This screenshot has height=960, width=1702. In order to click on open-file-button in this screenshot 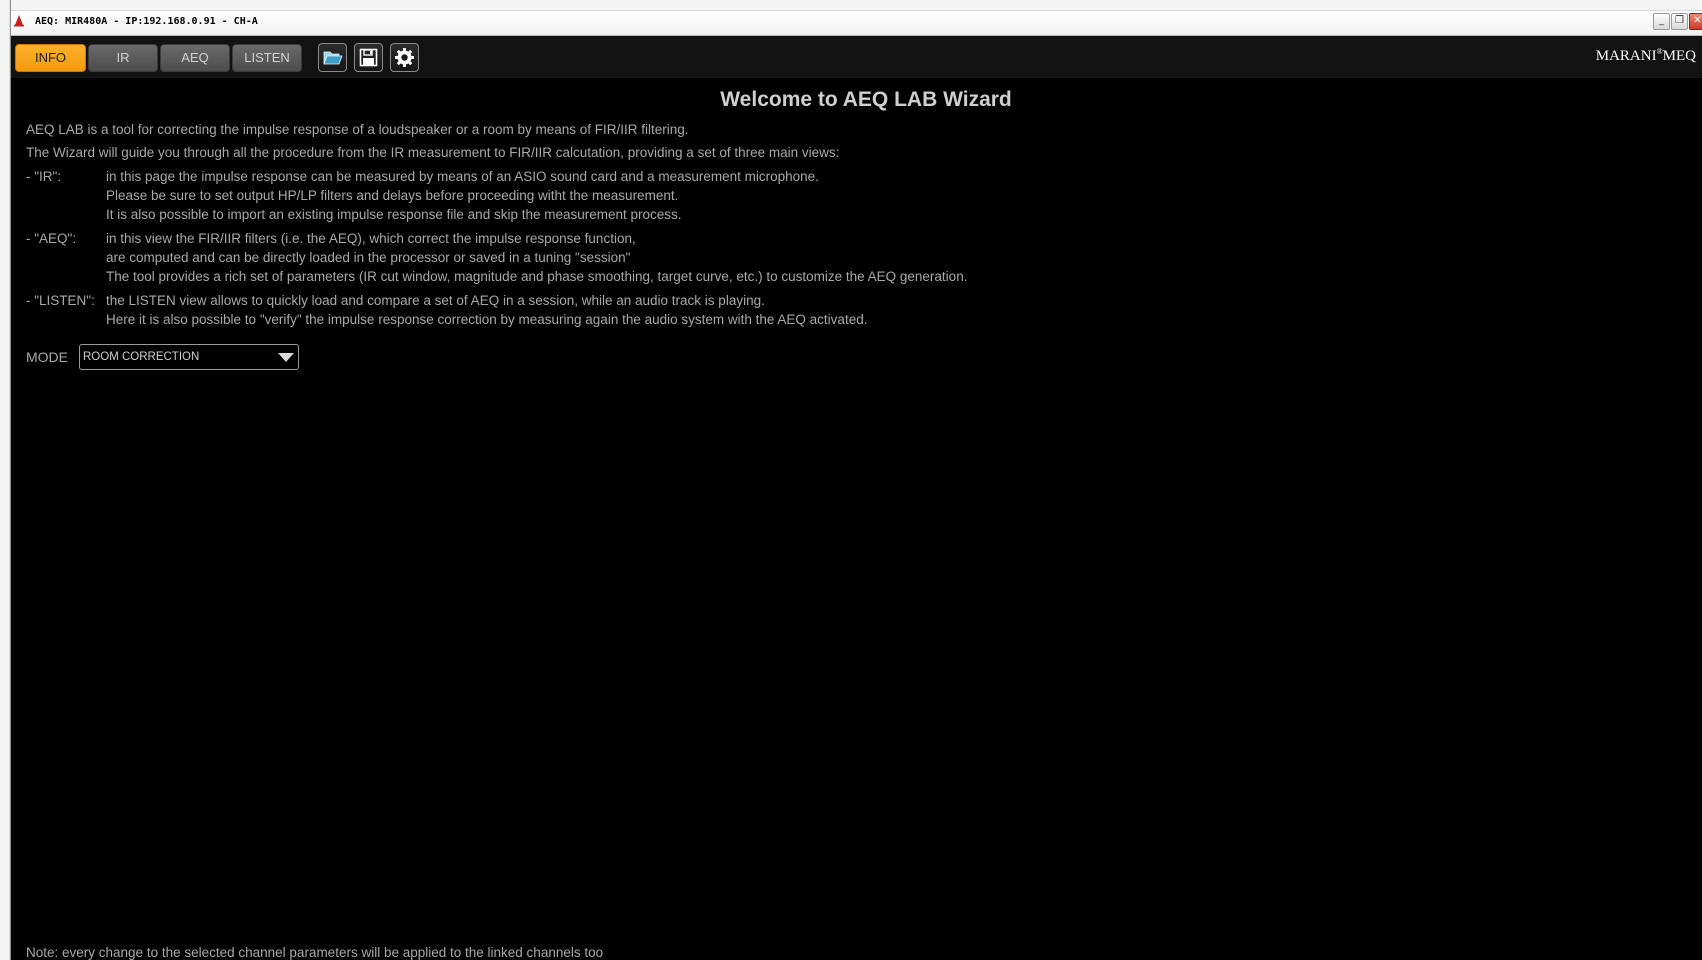, I will do `click(332, 57)`.